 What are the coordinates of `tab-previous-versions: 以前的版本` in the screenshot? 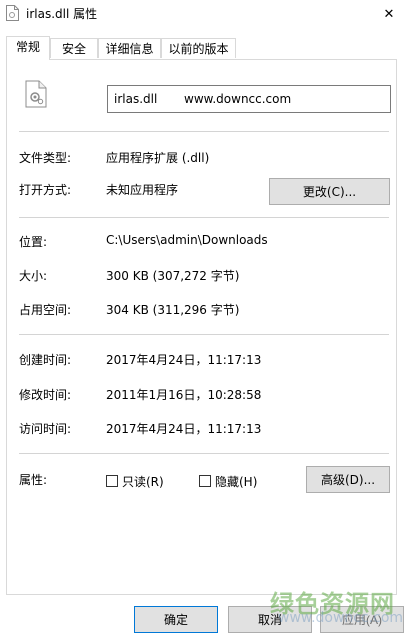 It's located at (198, 48).